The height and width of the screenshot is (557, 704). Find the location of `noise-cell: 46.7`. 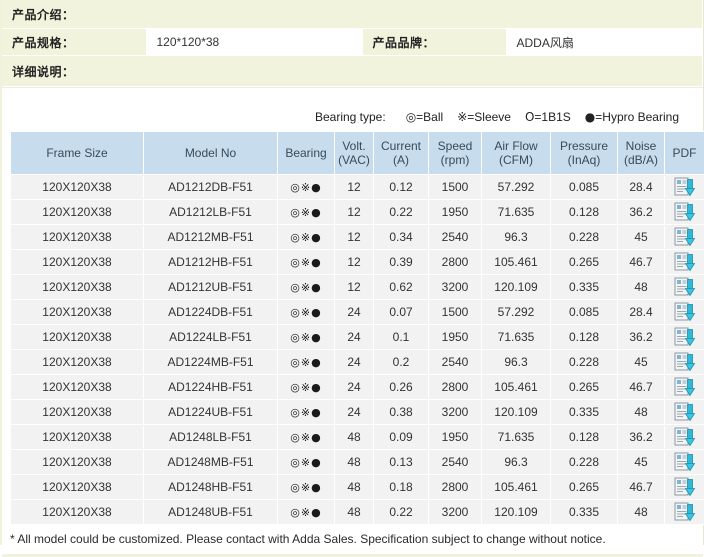

noise-cell: 46.7 is located at coordinates (641, 487).